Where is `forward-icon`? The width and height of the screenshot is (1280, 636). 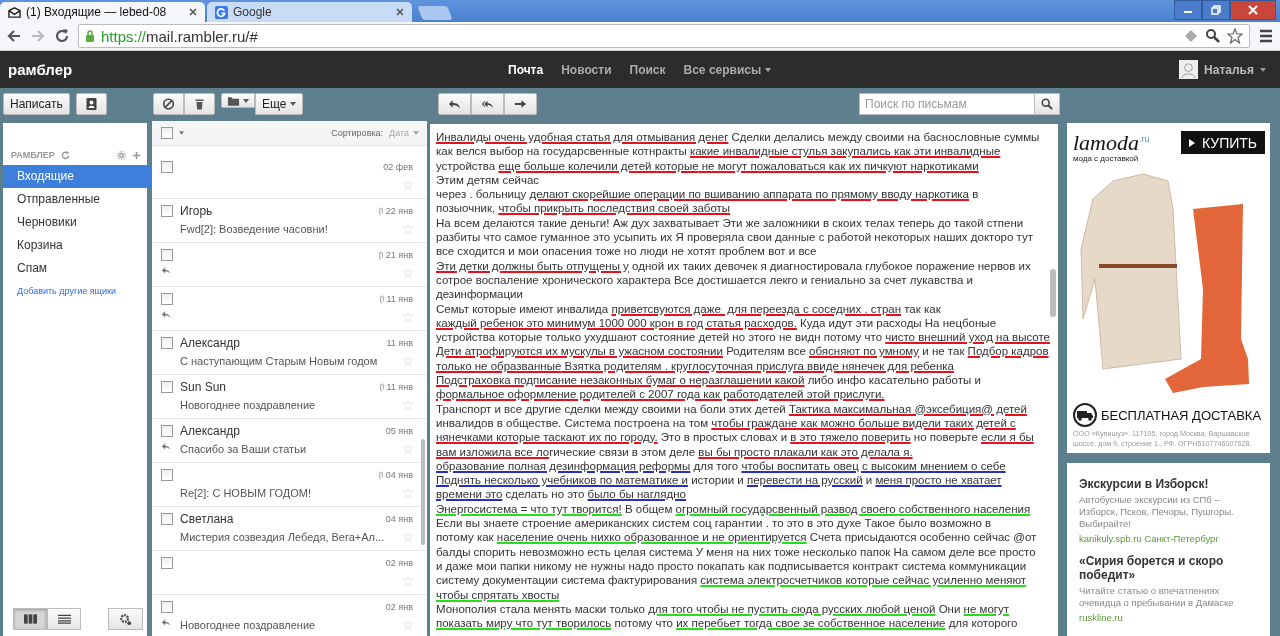 forward-icon is located at coordinates (38, 36).